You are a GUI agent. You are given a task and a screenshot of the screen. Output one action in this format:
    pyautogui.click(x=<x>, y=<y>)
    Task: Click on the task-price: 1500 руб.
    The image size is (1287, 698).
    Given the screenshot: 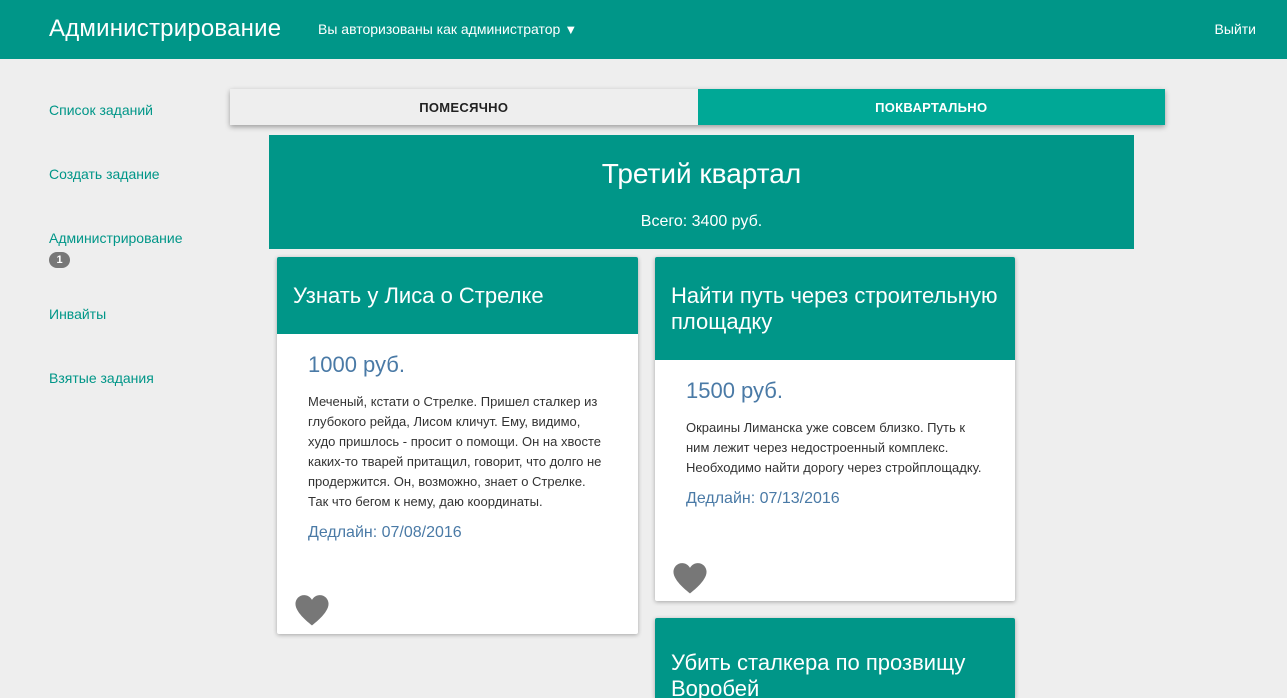 What is the action you would take?
    pyautogui.click(x=735, y=390)
    